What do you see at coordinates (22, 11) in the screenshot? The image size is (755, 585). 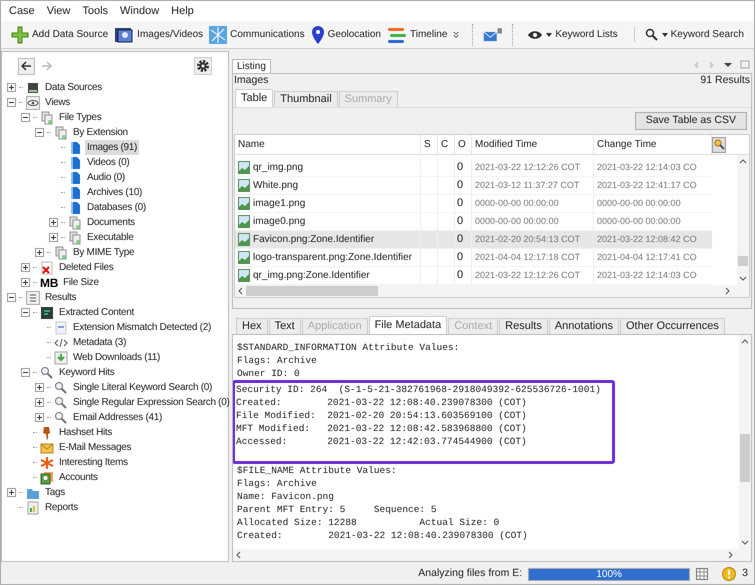 I see `menu-item: Case` at bounding box center [22, 11].